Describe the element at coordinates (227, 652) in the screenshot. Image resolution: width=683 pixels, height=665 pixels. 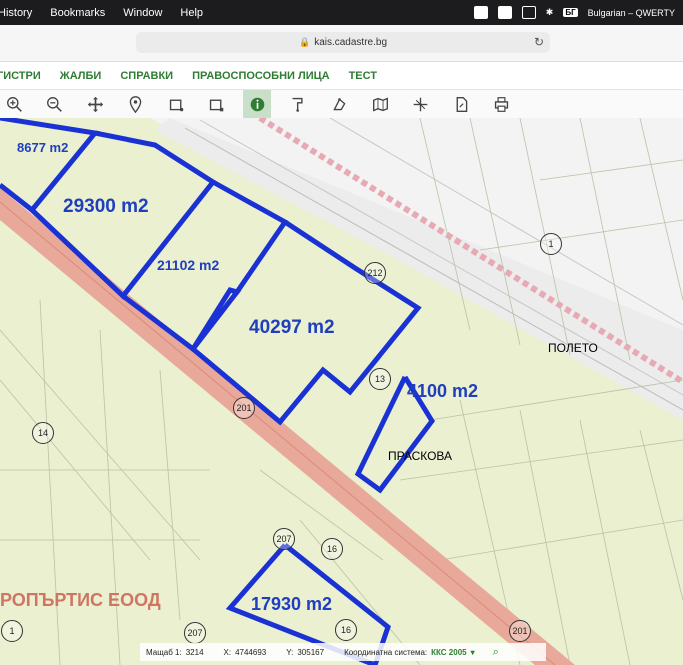
I see `x-label: X:` at that location.